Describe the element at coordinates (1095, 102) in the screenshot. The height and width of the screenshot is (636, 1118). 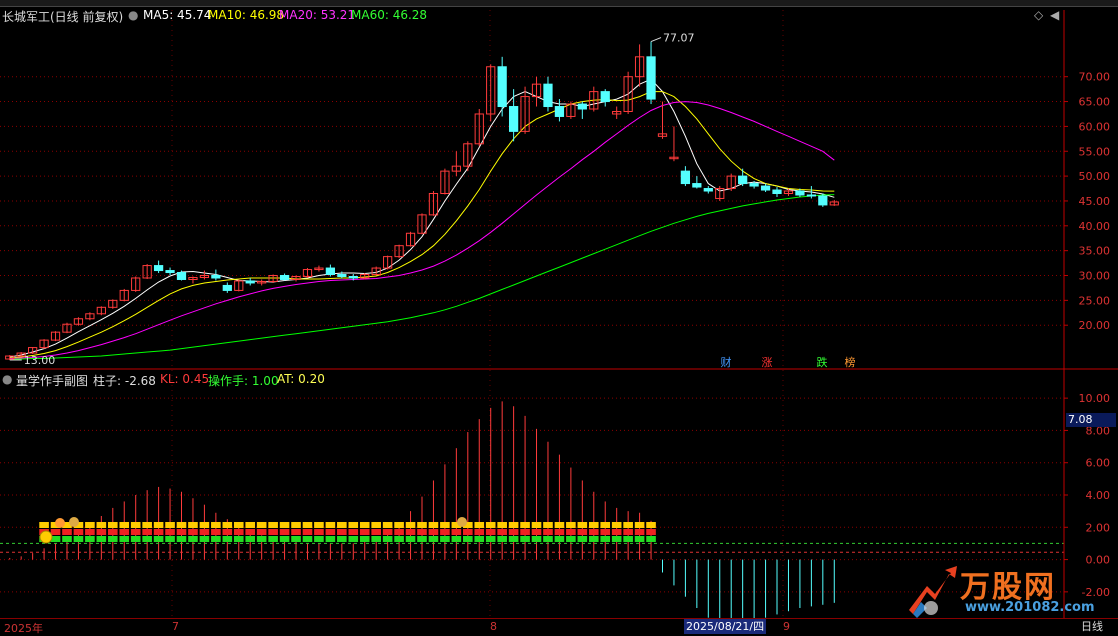
I see `price-tick-label: 65.00` at that location.